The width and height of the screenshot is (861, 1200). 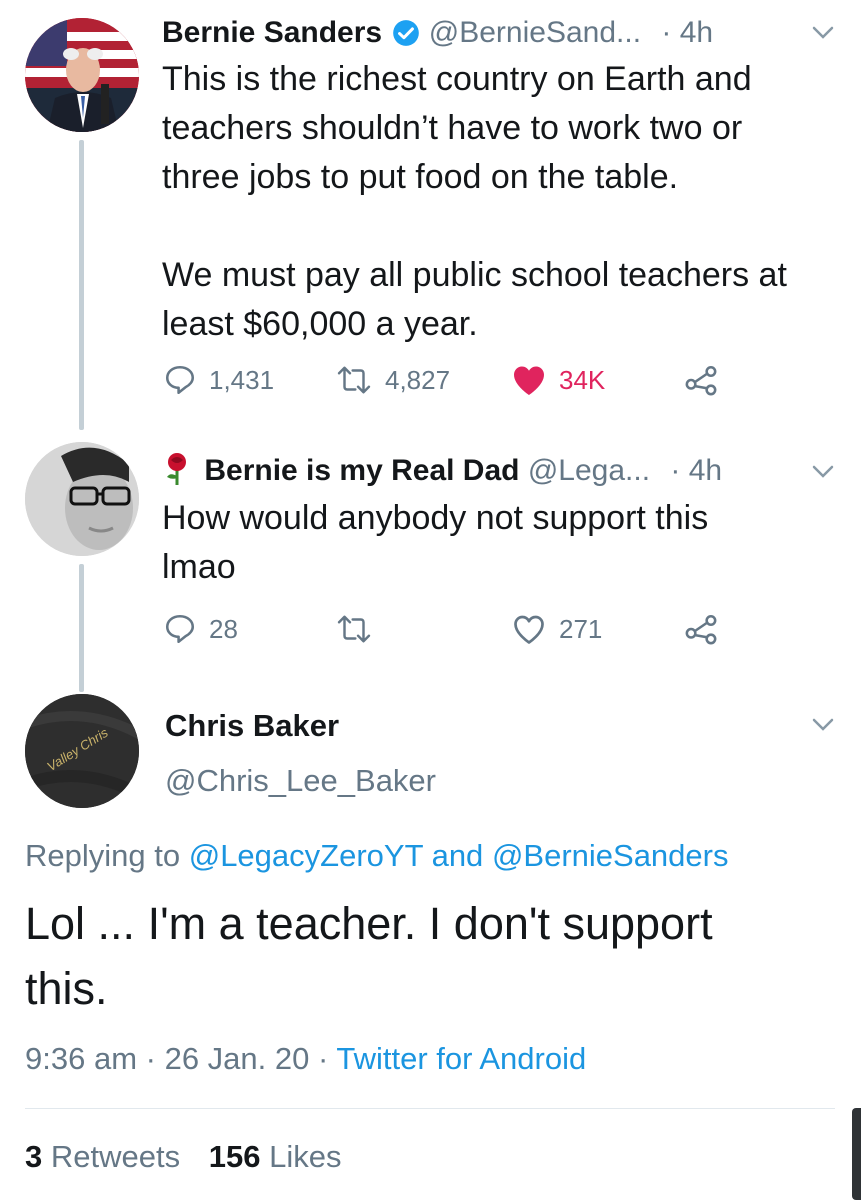 I want to click on avatar-bernie-is-my-real-dad, so click(x=82, y=499).